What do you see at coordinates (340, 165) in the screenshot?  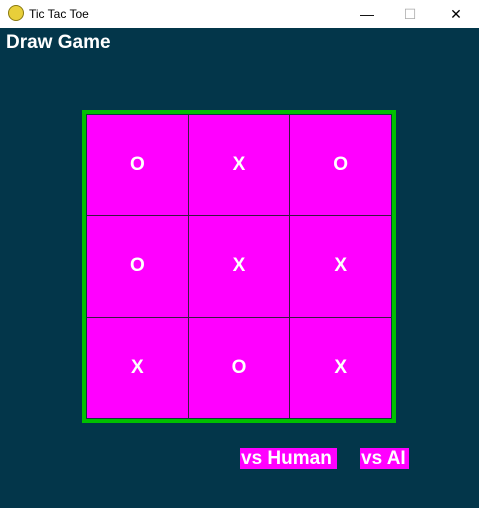 I see `cell-0-2: O` at bounding box center [340, 165].